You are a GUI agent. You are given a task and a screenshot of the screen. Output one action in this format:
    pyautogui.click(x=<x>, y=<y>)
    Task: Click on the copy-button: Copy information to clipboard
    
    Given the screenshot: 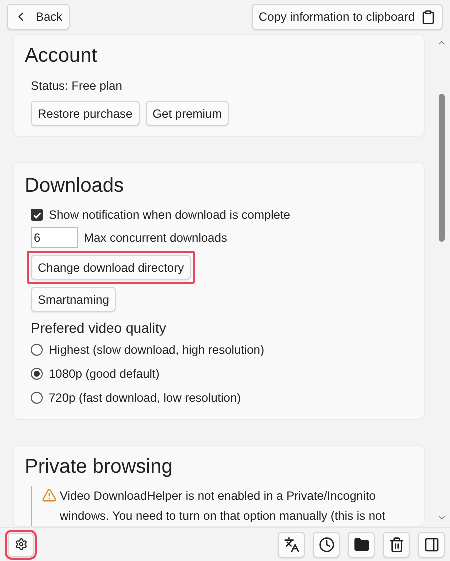 What is the action you would take?
    pyautogui.click(x=347, y=17)
    